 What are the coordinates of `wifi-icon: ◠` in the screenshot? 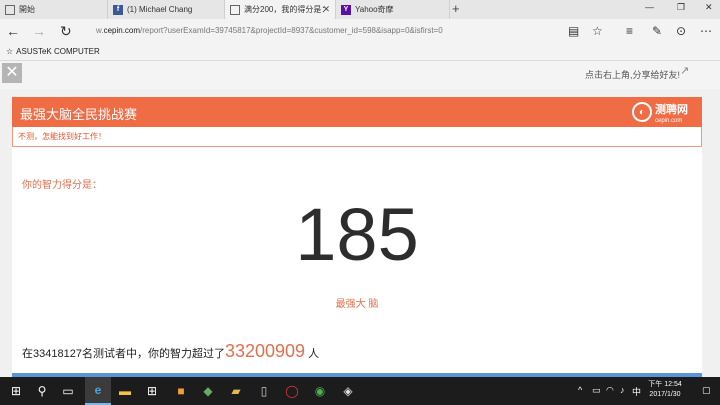 It's located at (610, 390).